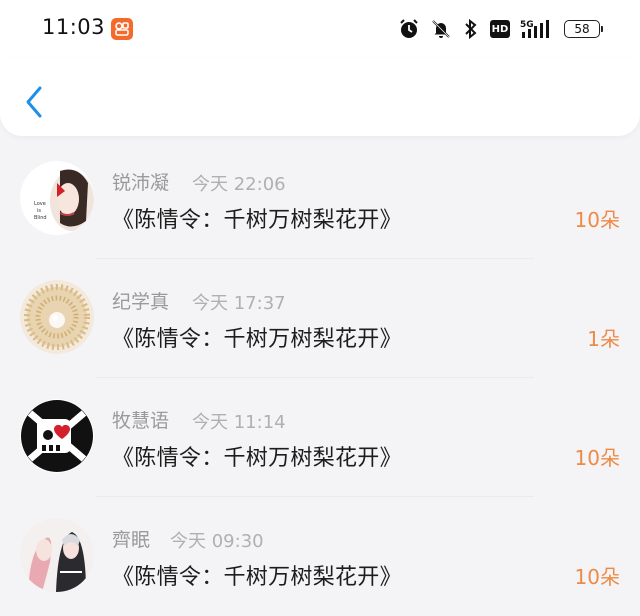 The width and height of the screenshot is (640, 616). I want to click on mute-bell-icon, so click(441, 29).